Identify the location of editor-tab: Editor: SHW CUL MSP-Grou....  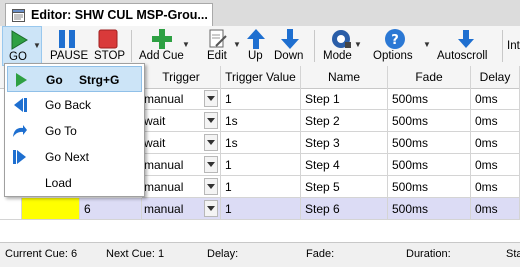
(109, 14).